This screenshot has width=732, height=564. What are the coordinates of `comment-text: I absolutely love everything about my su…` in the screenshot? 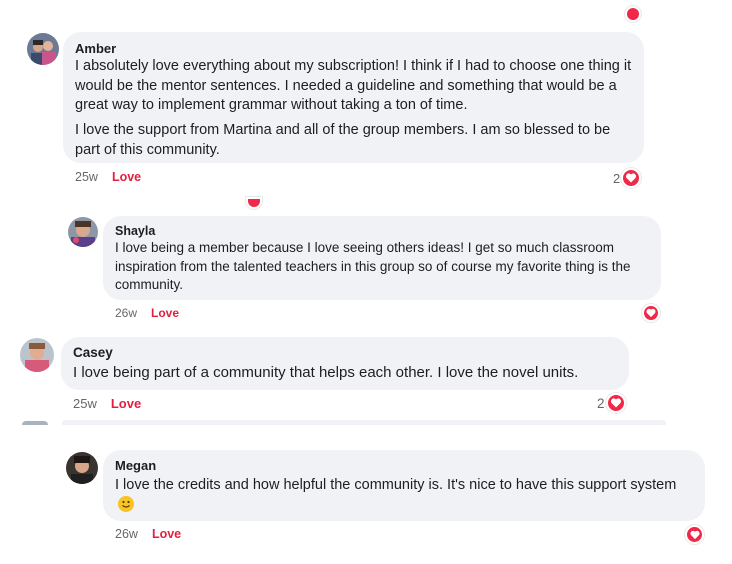 It's located at (353, 85).